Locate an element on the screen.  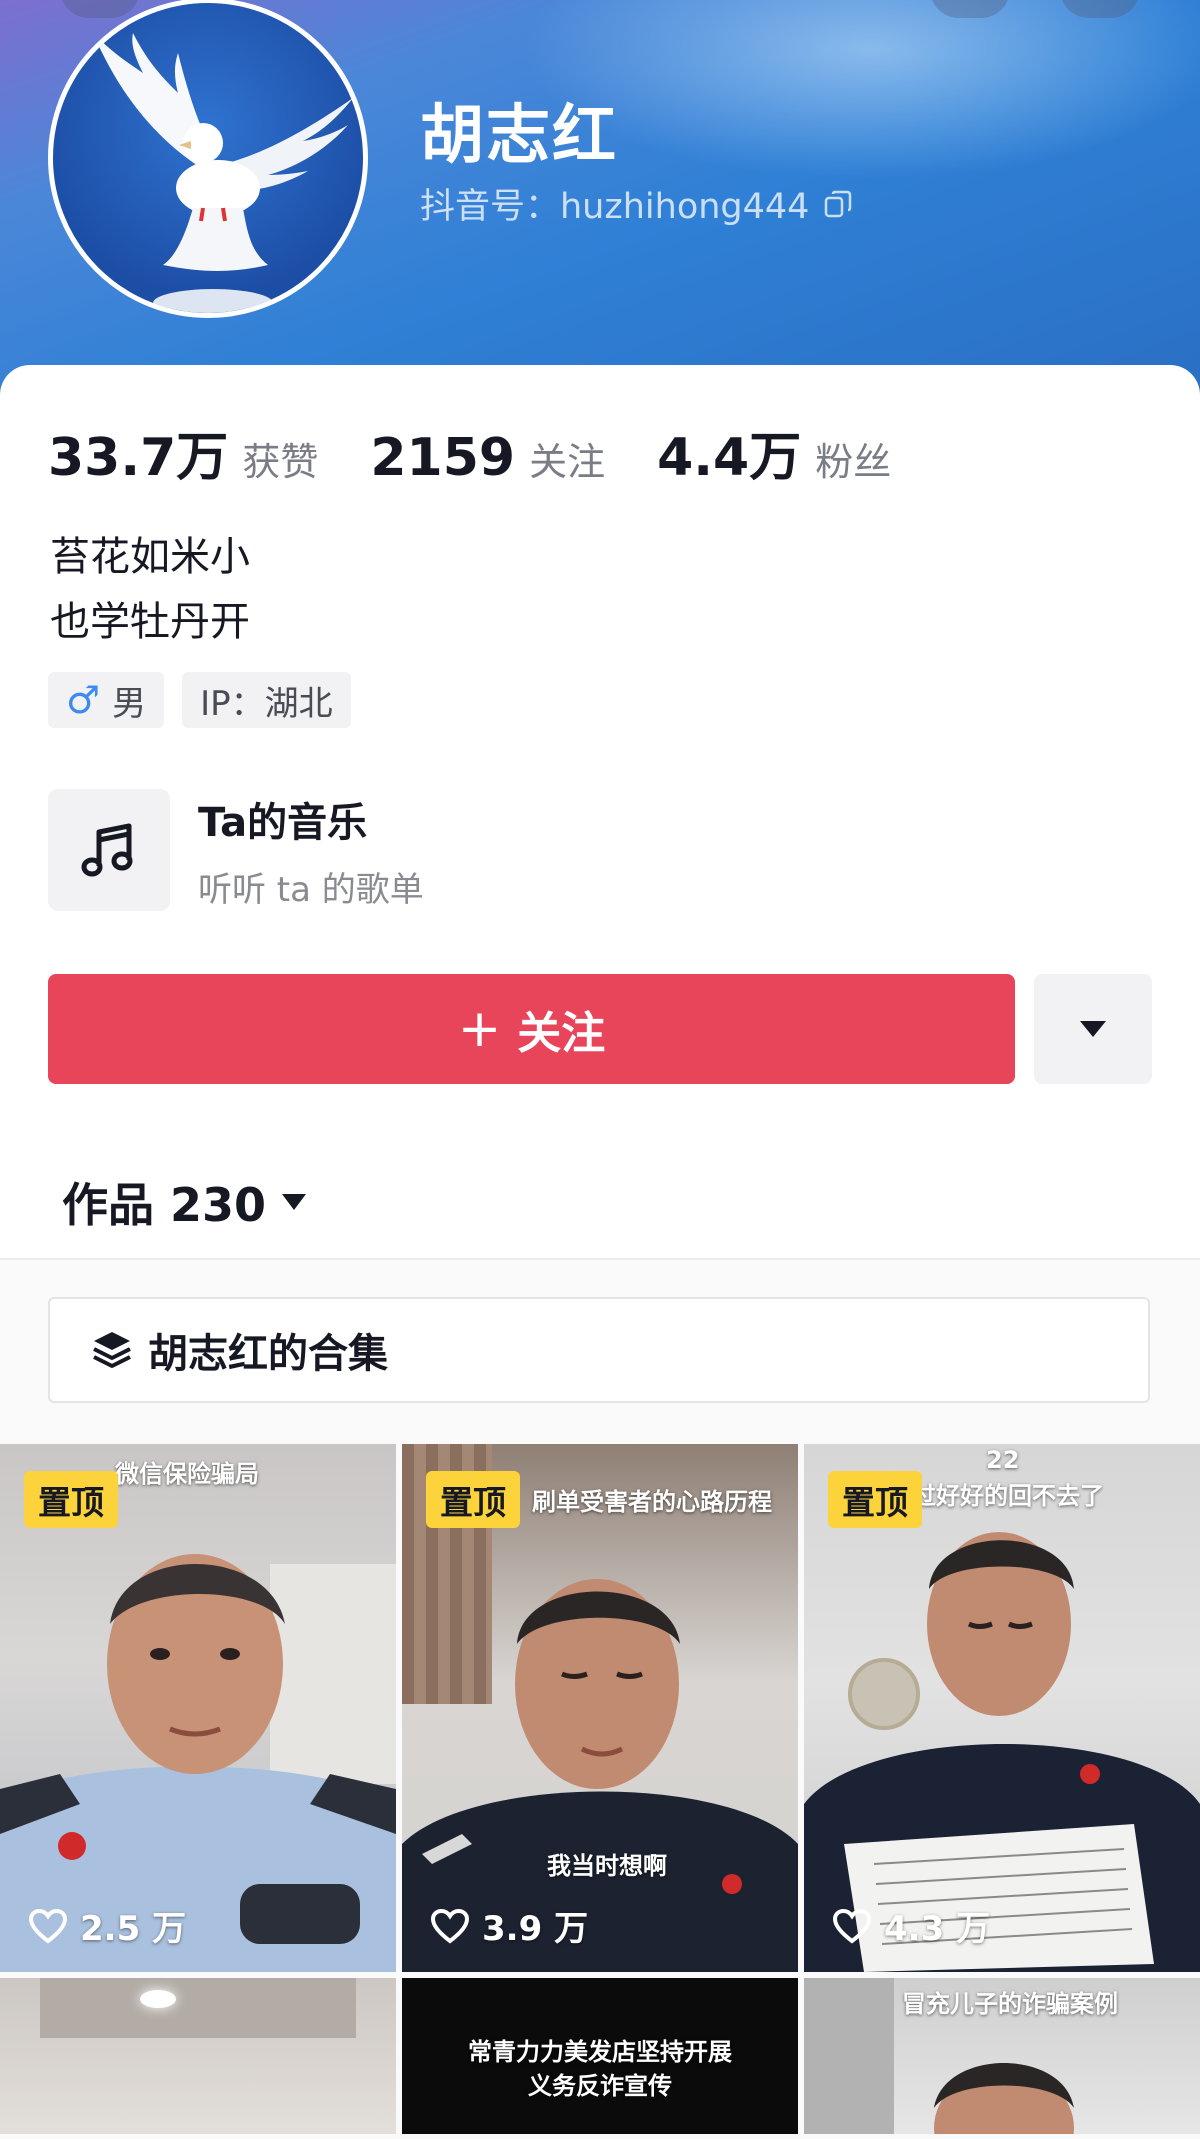
video-thumbnail is located at coordinates (1004, 2098).